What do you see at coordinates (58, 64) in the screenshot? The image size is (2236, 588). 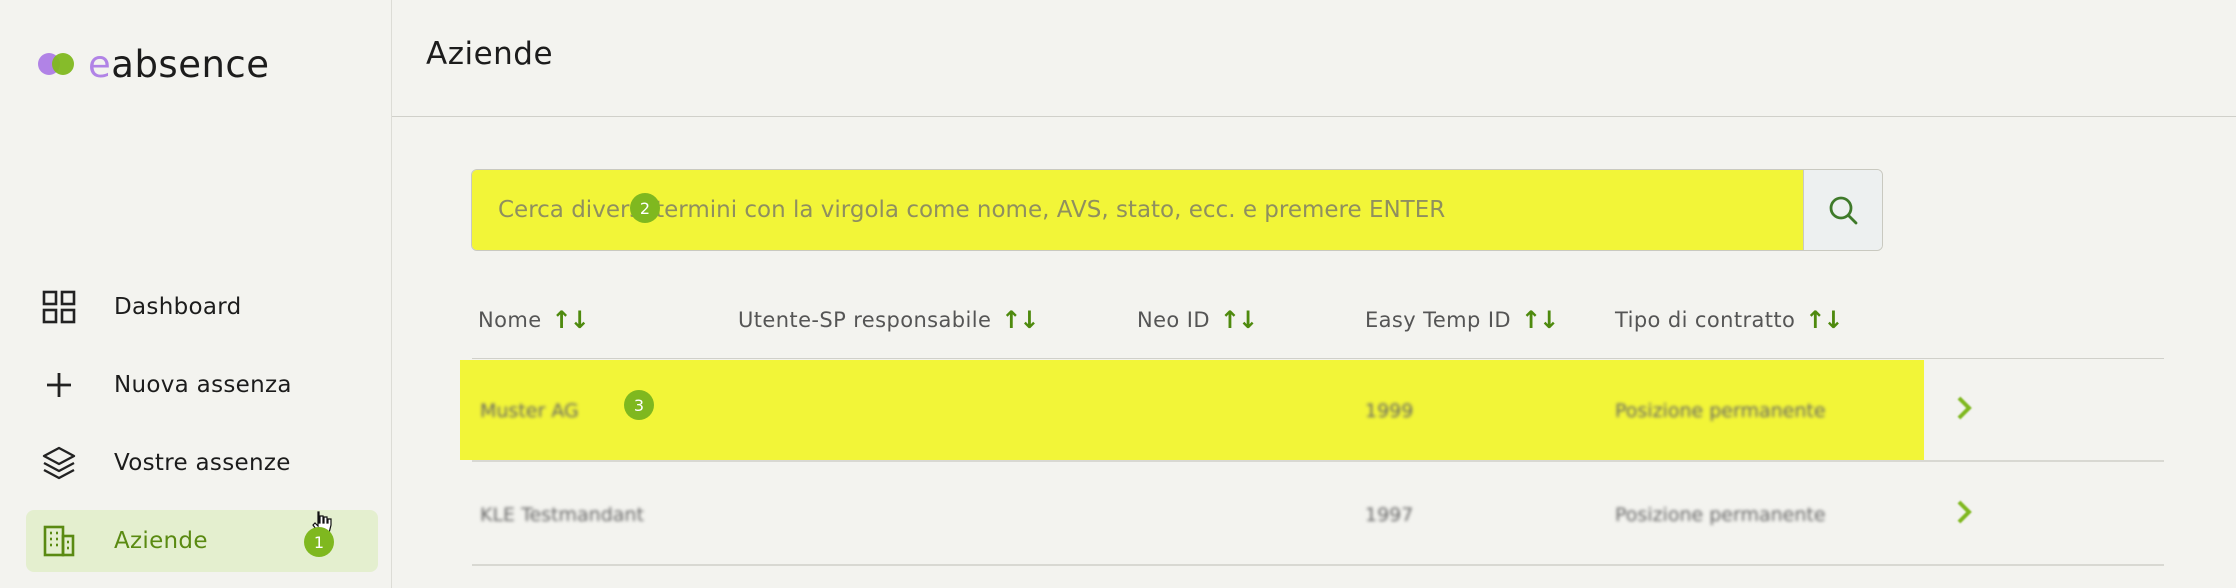 I see `logo-mark-icon` at bounding box center [58, 64].